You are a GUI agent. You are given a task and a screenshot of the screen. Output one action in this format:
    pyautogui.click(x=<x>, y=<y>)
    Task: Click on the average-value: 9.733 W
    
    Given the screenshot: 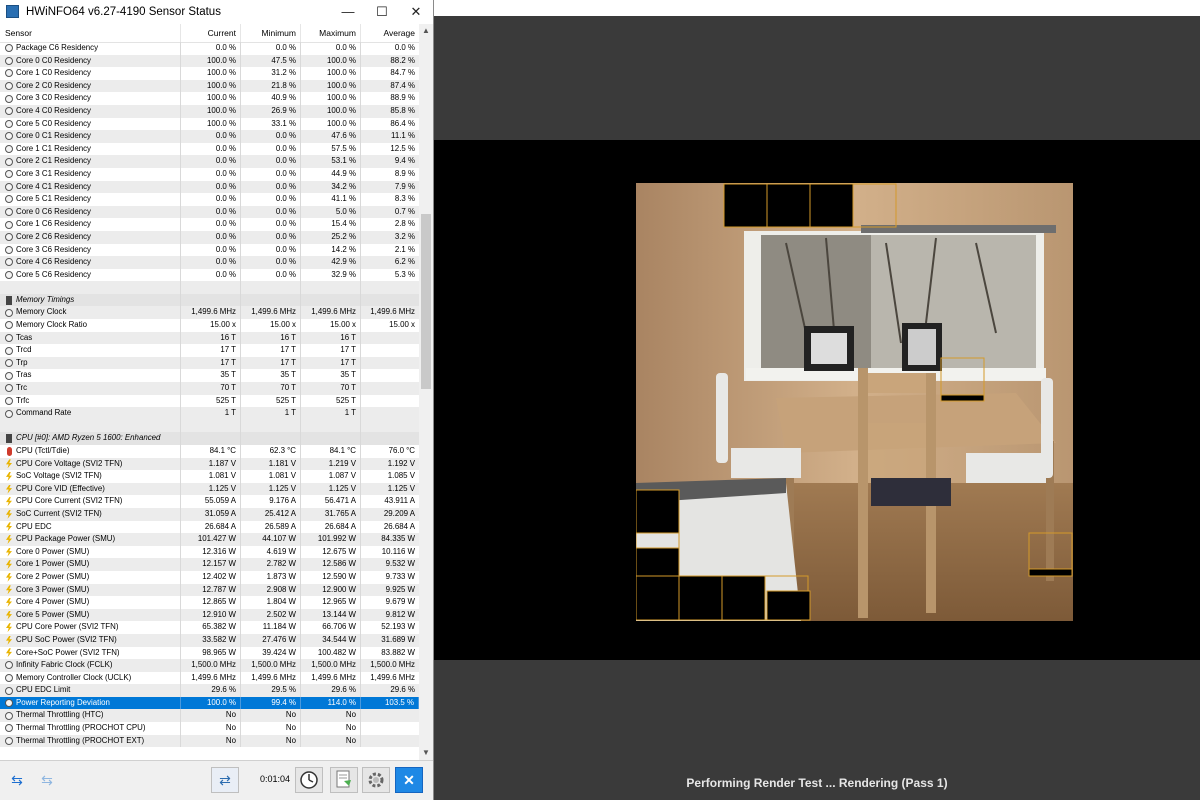 What is the action you would take?
    pyautogui.click(x=400, y=576)
    